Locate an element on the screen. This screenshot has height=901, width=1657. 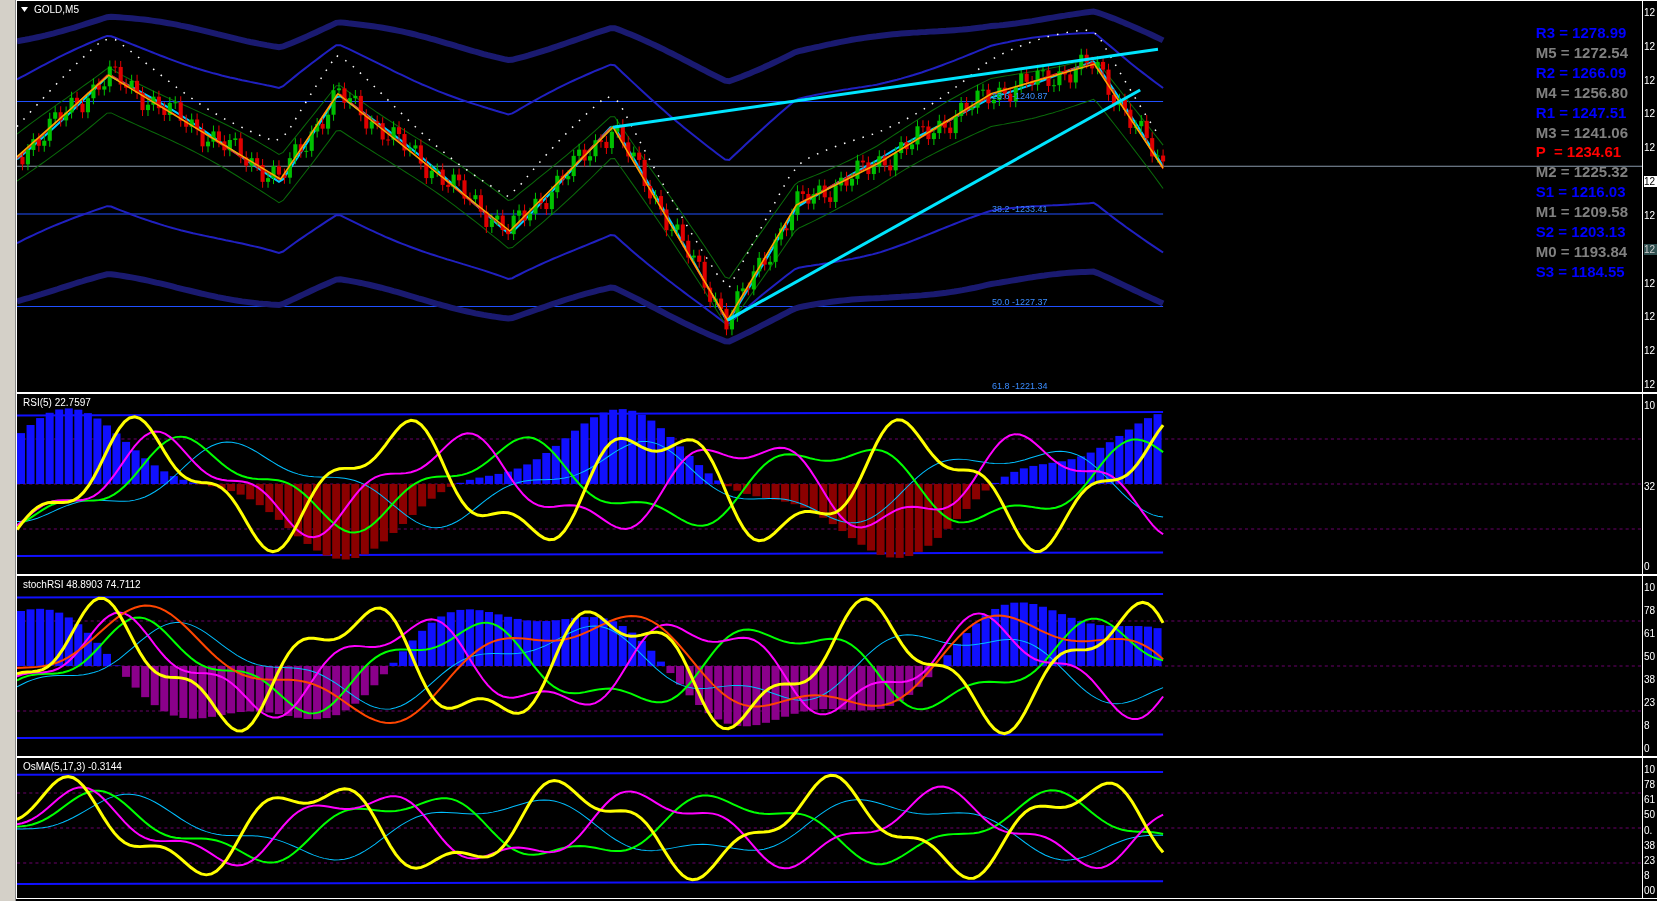
pivot-level-label: M4 = 1256.80 is located at coordinates (1581, 92).